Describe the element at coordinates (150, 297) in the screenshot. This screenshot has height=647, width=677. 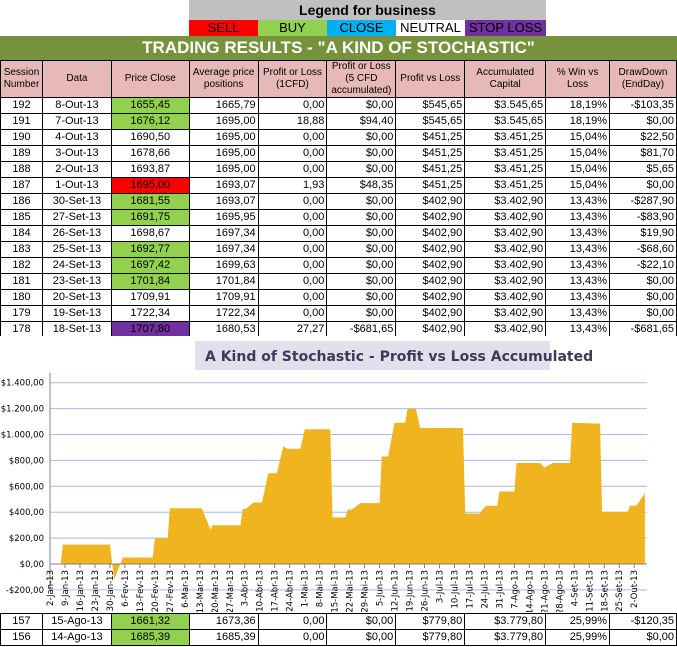
I see `cell-price-close: 1709,91` at that location.